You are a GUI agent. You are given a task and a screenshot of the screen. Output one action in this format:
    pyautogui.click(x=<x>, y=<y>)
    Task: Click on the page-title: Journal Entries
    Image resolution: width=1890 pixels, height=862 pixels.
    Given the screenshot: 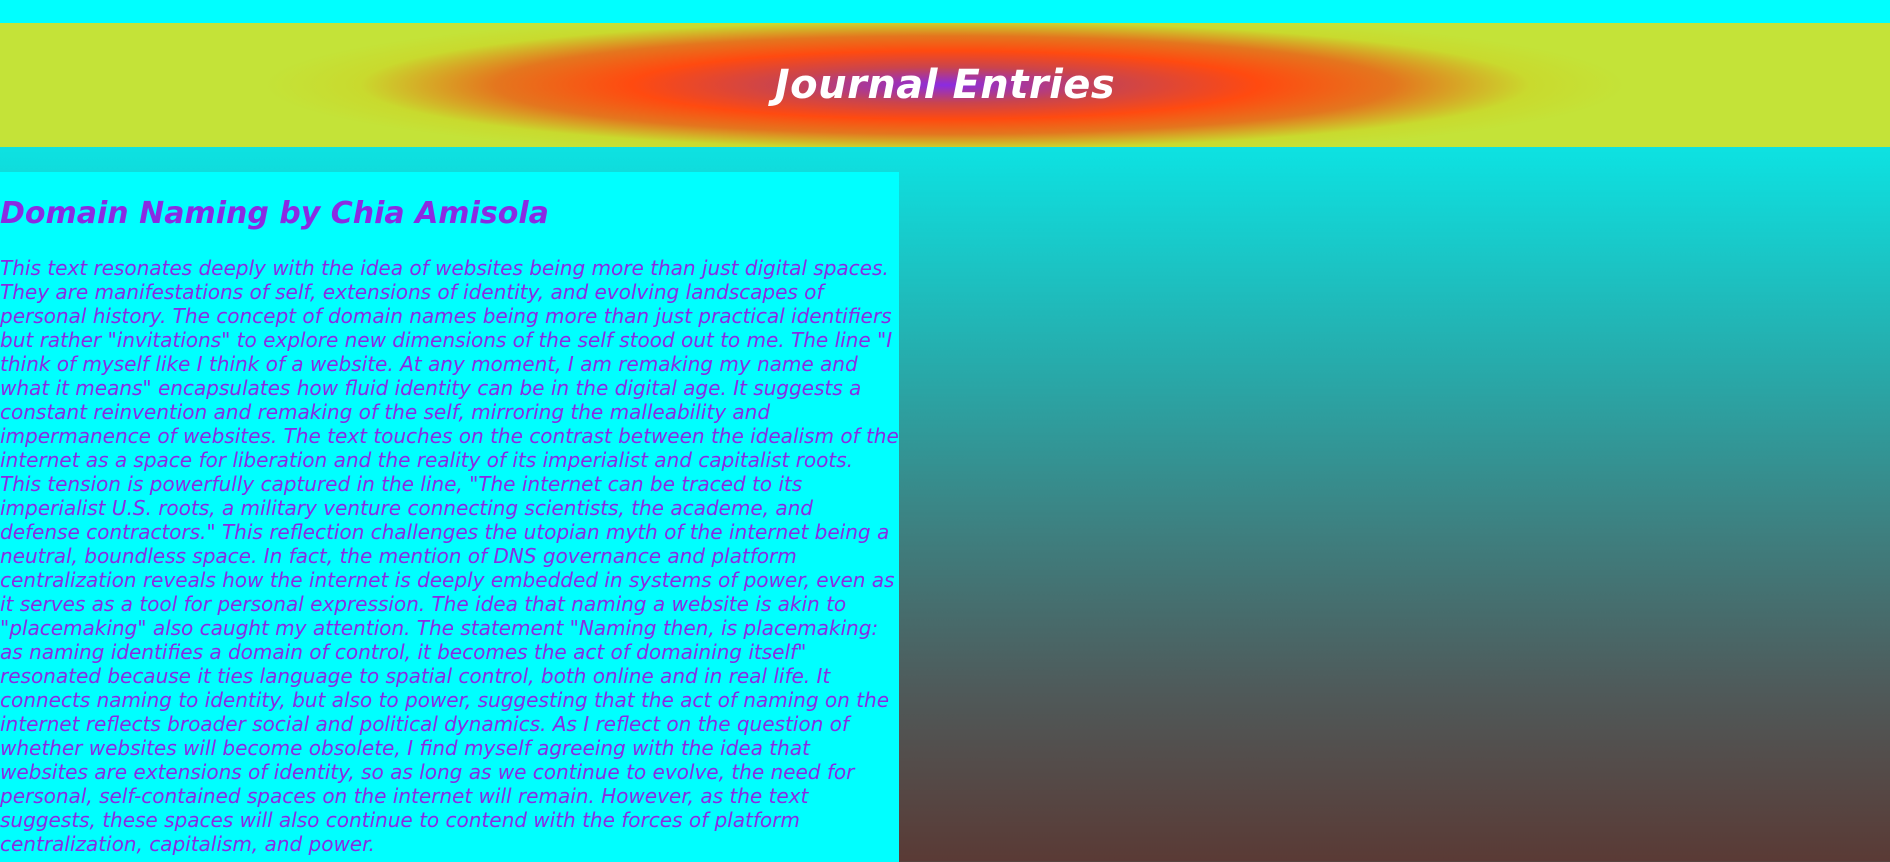 What is the action you would take?
    pyautogui.click(x=945, y=85)
    